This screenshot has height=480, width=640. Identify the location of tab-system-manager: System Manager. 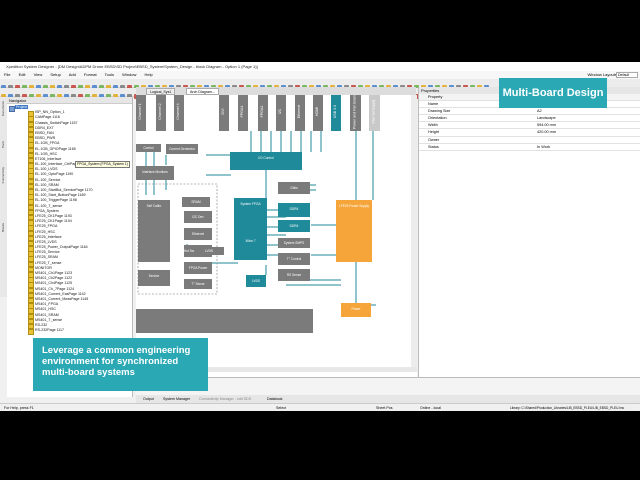
(176, 399).